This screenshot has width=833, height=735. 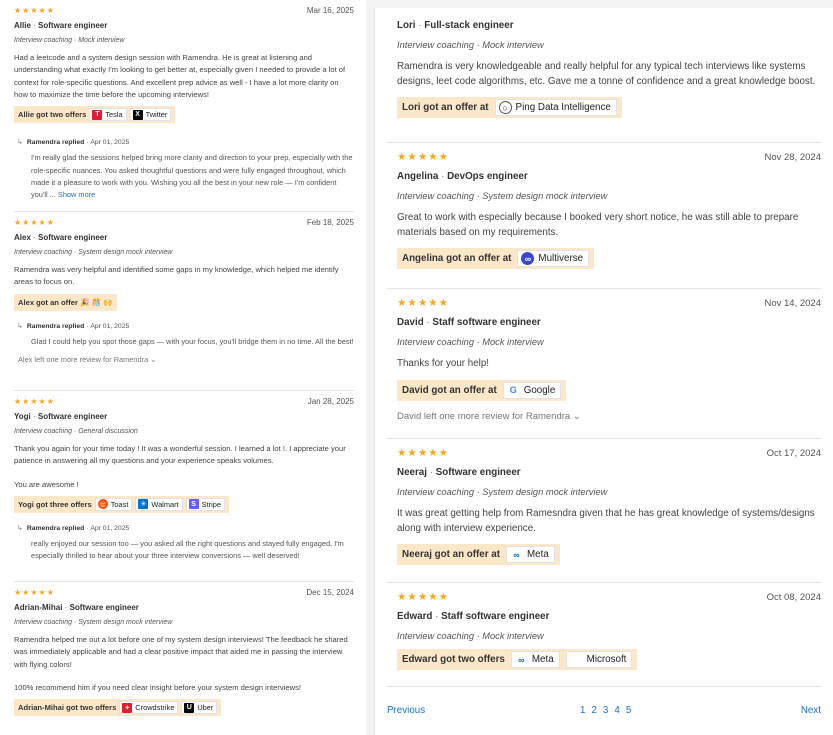 What do you see at coordinates (455, 25) in the screenshot?
I see `reviewer-name: Lori · Full-stack engineer` at bounding box center [455, 25].